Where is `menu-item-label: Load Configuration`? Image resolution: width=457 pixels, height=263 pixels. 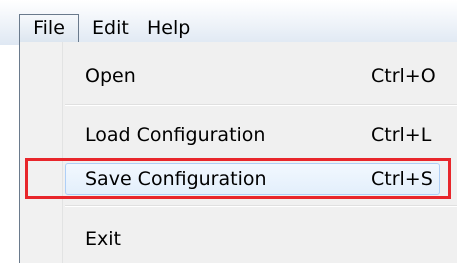
menu-item-label: Load Configuration is located at coordinates (175, 135).